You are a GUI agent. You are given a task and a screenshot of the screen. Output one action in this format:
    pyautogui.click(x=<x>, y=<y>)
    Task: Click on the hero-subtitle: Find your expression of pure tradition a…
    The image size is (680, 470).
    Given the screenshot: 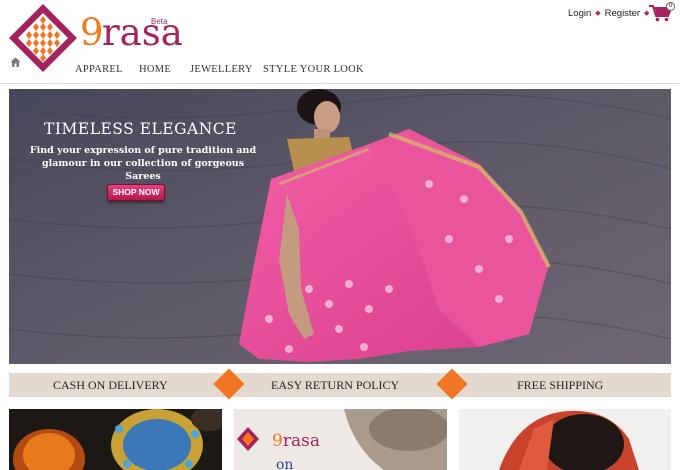 What is the action you would take?
    pyautogui.click(x=143, y=163)
    